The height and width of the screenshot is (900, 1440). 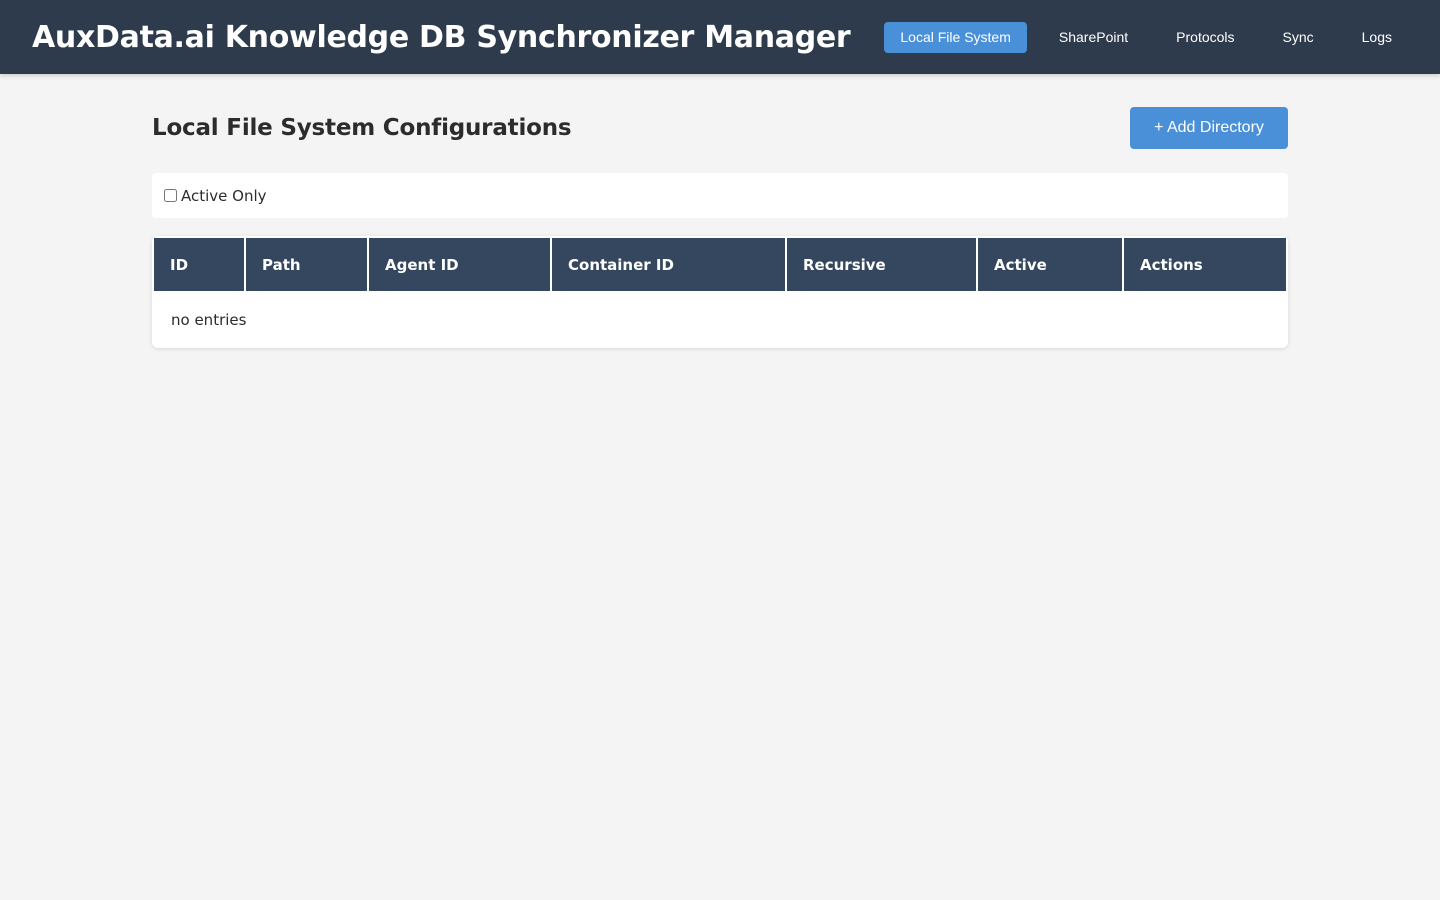 What do you see at coordinates (199, 263) in the screenshot?
I see `column-header-id: ID` at bounding box center [199, 263].